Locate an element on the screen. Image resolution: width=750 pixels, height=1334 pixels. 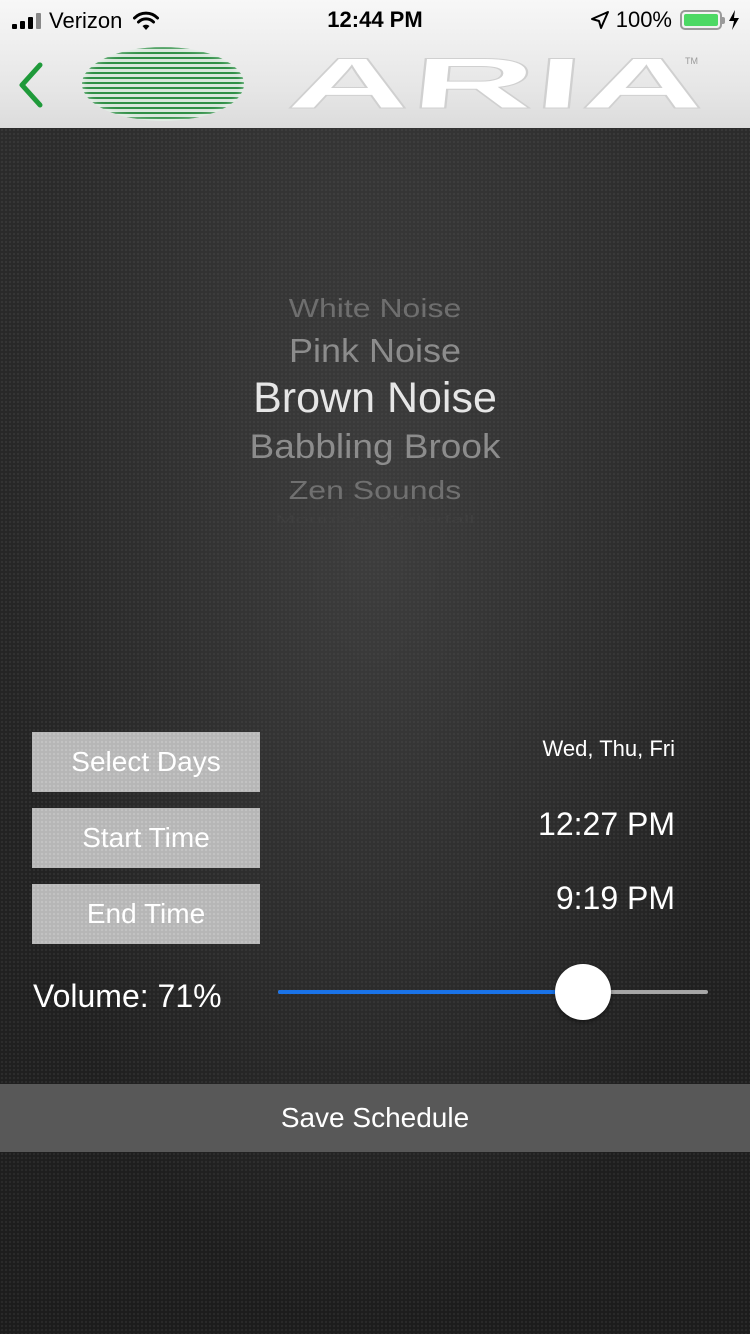
trademark-mark: TM is located at coordinates (691, 61).